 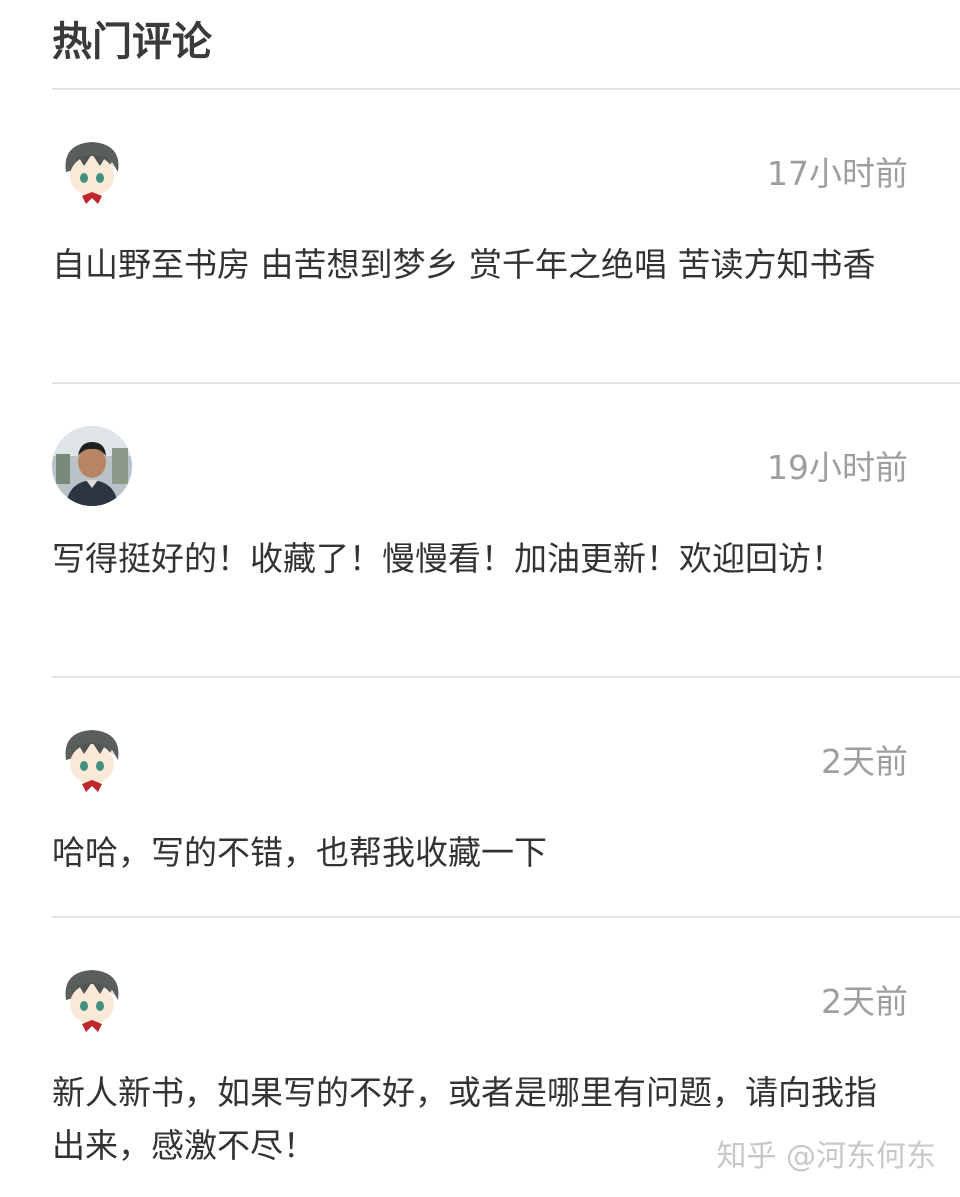 I want to click on comment-time: 17小时前, so click(x=837, y=173).